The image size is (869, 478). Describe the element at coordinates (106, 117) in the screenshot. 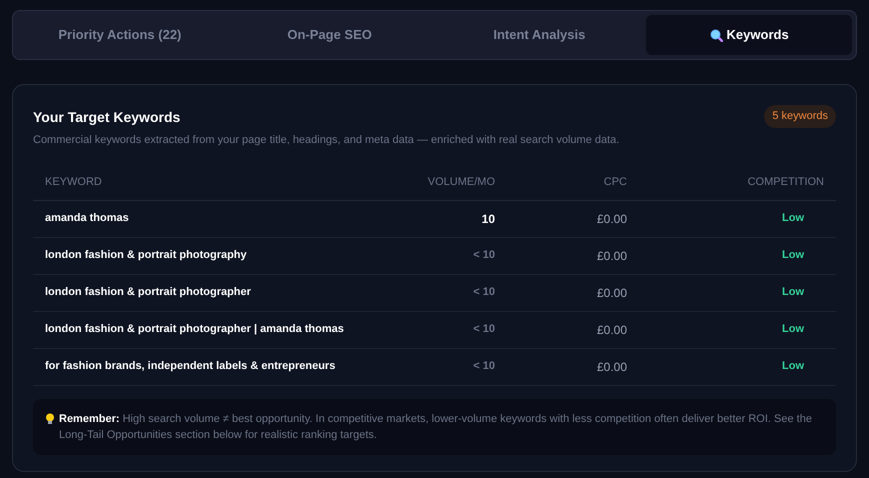

I see `card-title: Your Target Keywords` at that location.